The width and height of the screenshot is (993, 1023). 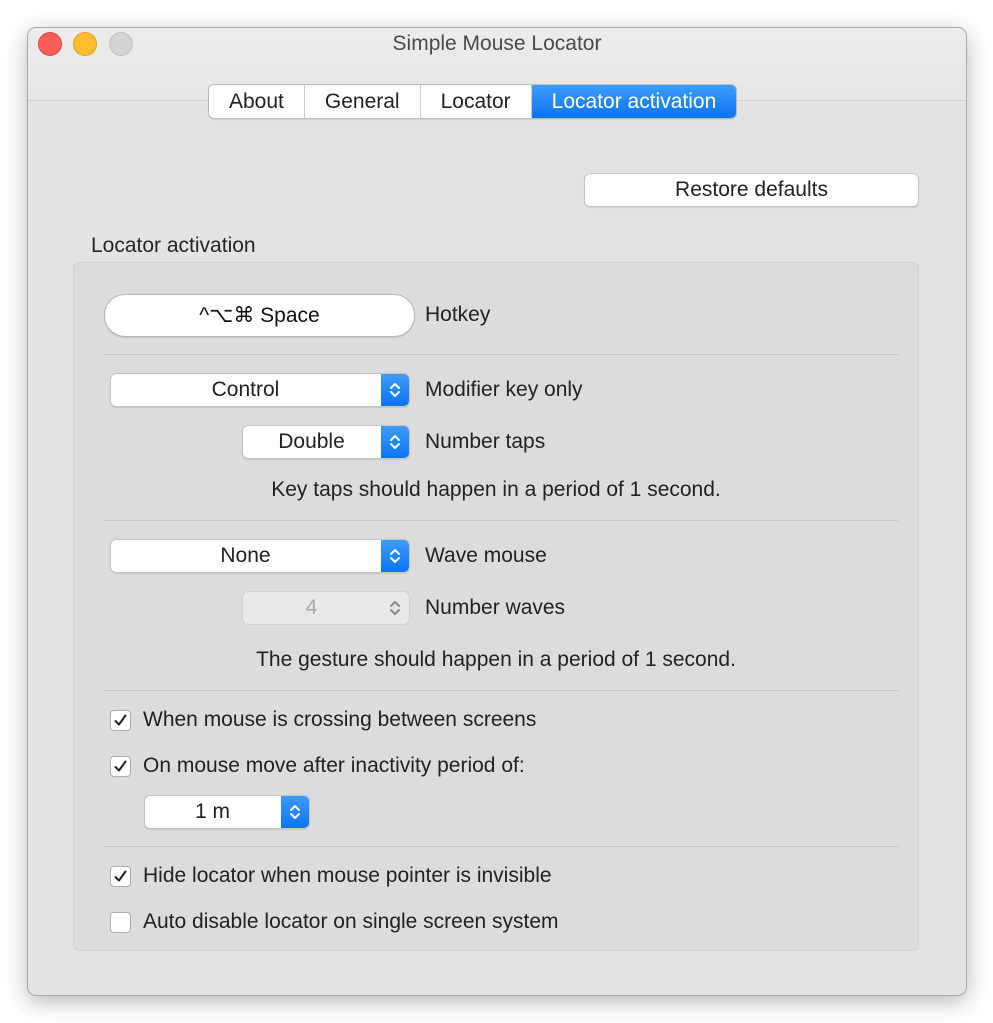 What do you see at coordinates (485, 441) in the screenshot?
I see `number-taps-label: Number taps` at bounding box center [485, 441].